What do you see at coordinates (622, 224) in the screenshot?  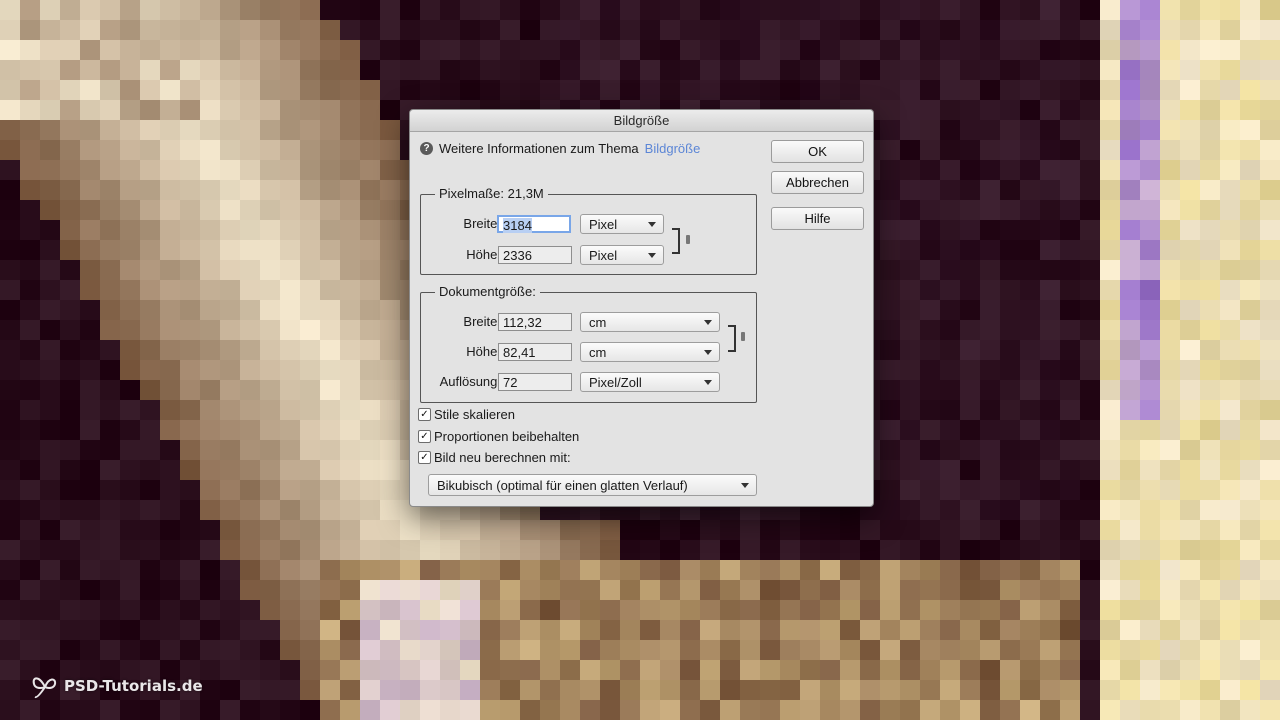 I see `pixel-width-unit-select: Pixel` at bounding box center [622, 224].